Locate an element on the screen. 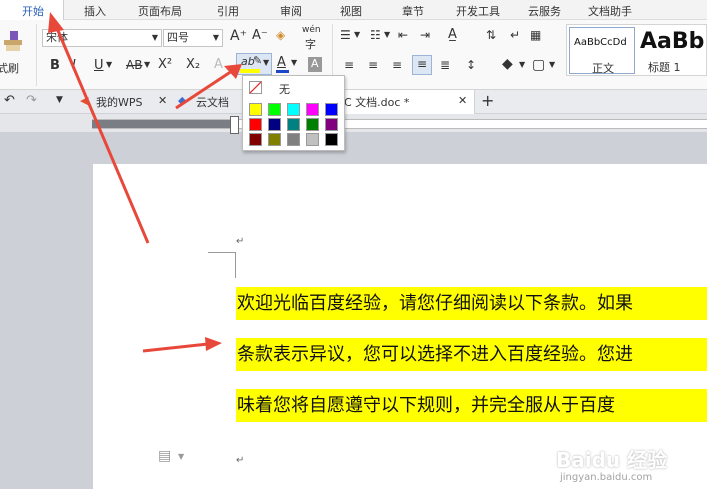 The height and width of the screenshot is (489, 707). redo-icon: ↷ is located at coordinates (31, 100).